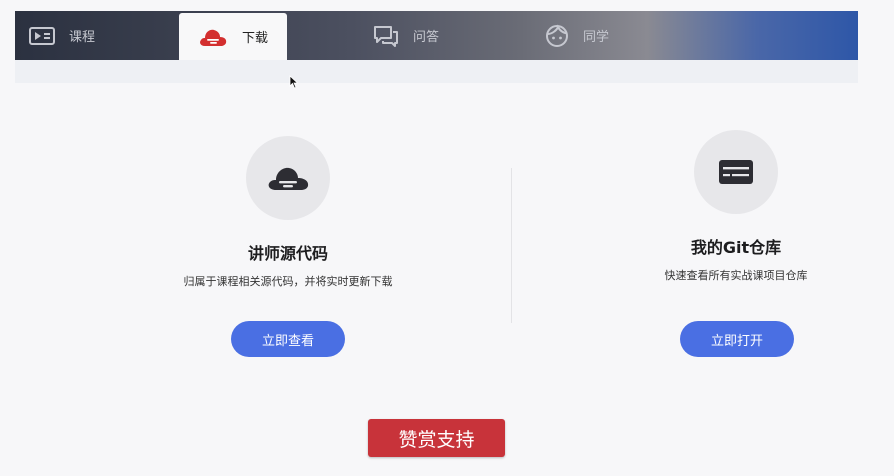  Describe the element at coordinates (213, 37) in the screenshot. I see `cloud-download-icon` at that location.